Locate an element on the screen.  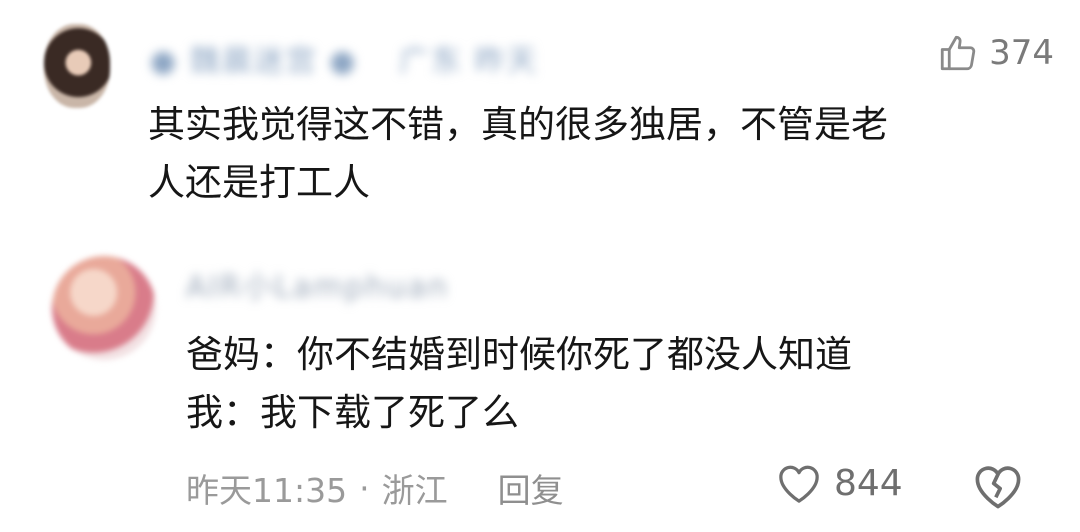
broken-heart-icon is located at coordinates (998, 486).